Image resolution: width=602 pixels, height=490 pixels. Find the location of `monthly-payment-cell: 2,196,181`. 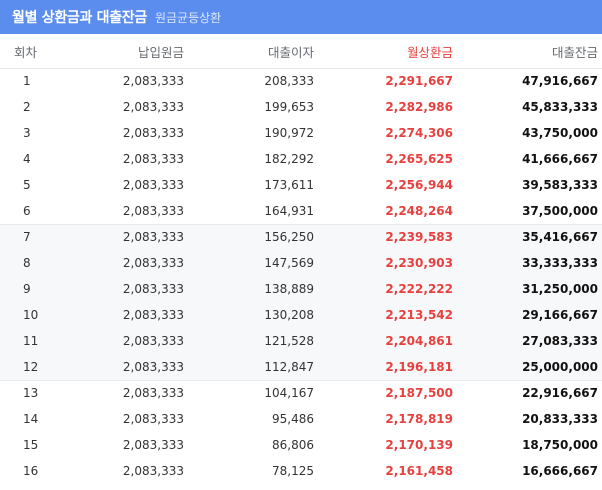

monthly-payment-cell: 2,196,181 is located at coordinates (419, 366).